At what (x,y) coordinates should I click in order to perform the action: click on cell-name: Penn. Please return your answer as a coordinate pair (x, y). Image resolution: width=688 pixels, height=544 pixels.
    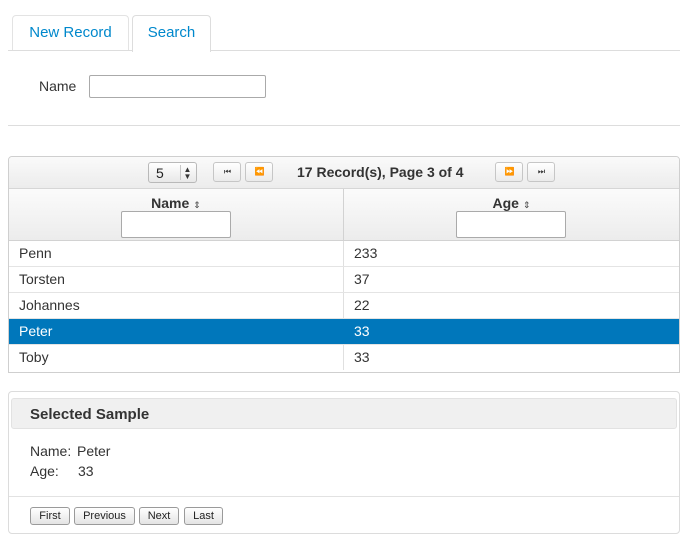
    Looking at the image, I should click on (176, 253).